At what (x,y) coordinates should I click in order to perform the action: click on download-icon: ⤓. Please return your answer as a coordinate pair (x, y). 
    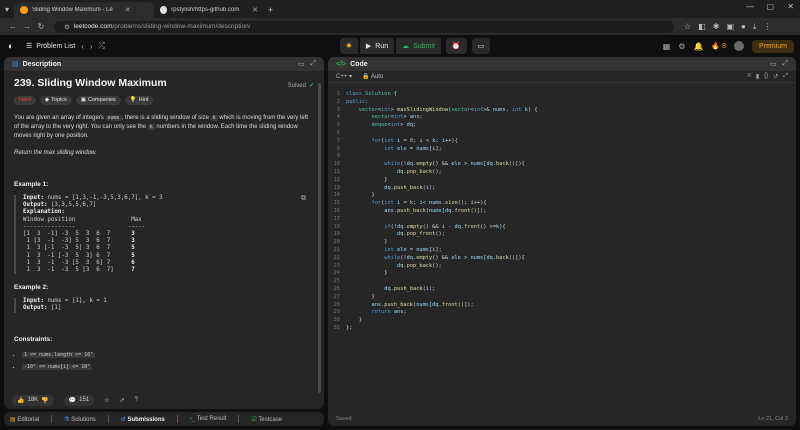
    Looking at the image, I should click on (755, 27).